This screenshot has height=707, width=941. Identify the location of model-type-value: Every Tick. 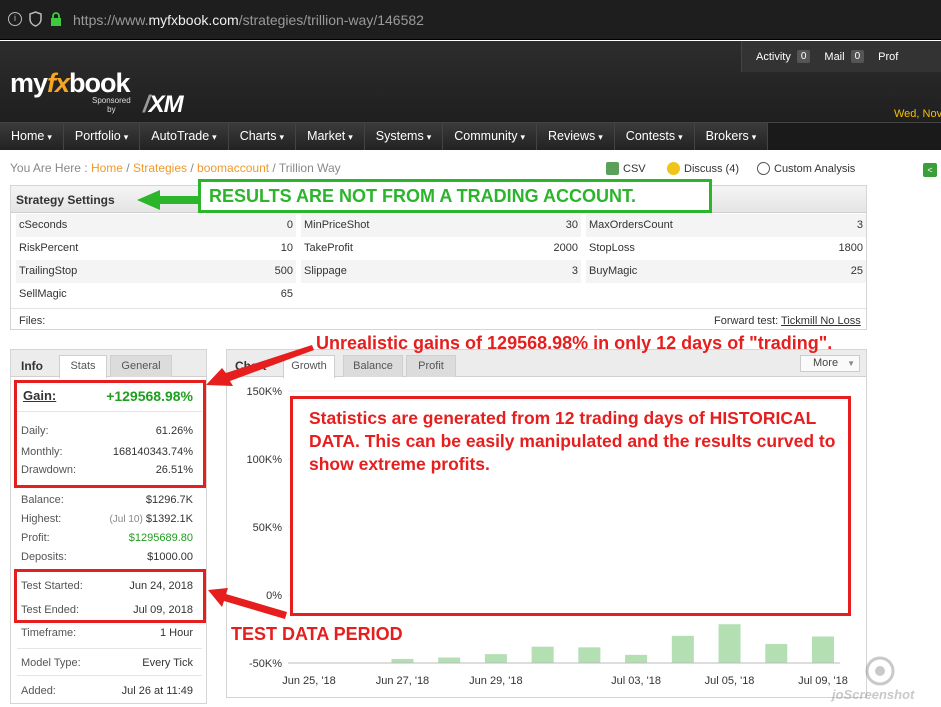
(167, 663).